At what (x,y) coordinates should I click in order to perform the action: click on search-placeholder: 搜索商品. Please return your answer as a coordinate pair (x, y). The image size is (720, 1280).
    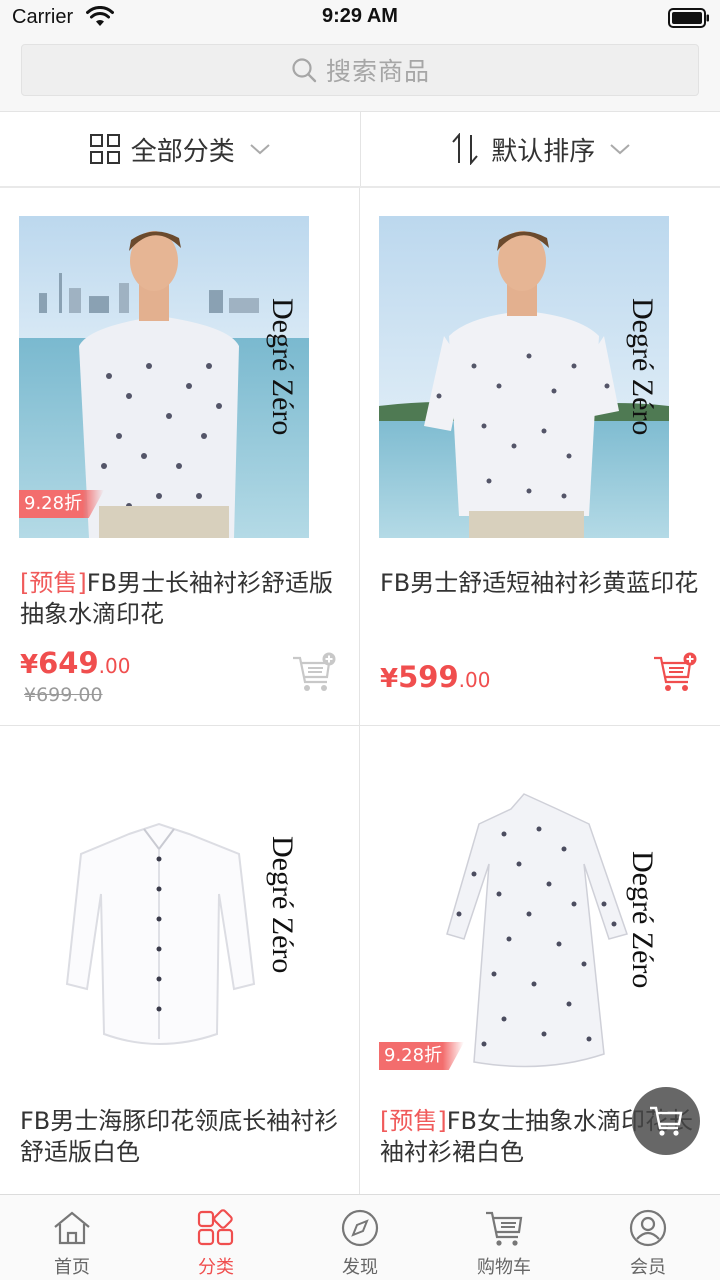
    Looking at the image, I should click on (377, 71).